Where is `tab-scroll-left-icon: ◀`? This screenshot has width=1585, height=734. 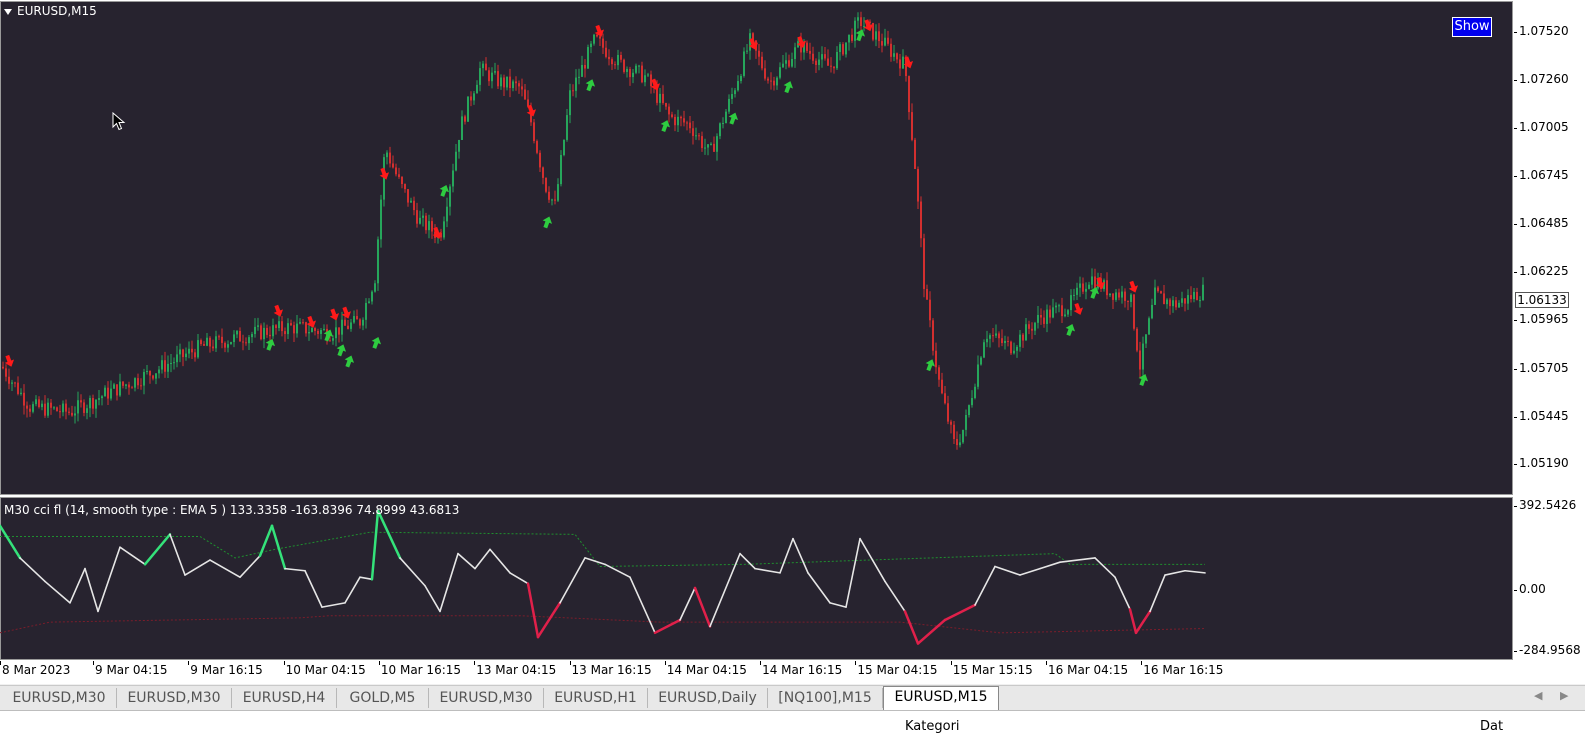
tab-scroll-left-icon: ◀ is located at coordinates (1538, 695).